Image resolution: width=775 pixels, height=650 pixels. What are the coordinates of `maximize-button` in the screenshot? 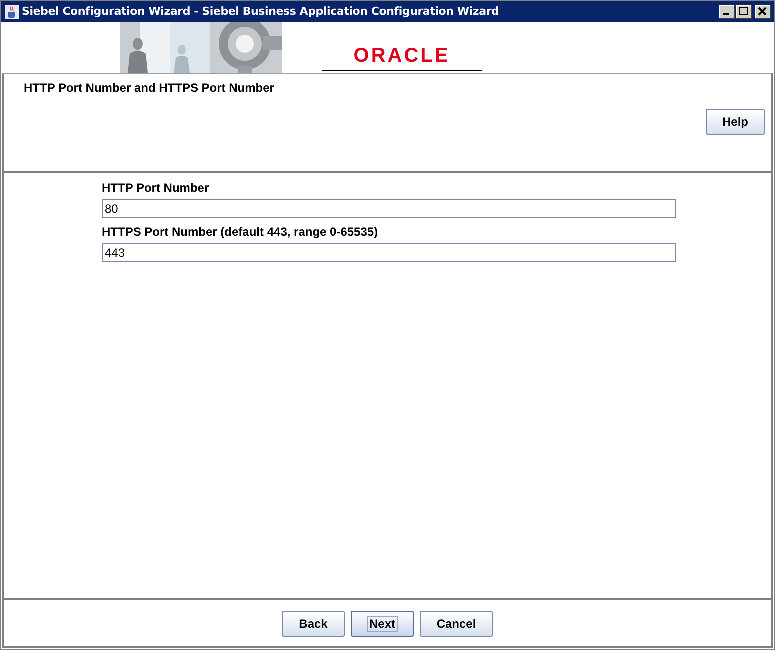 It's located at (744, 11).